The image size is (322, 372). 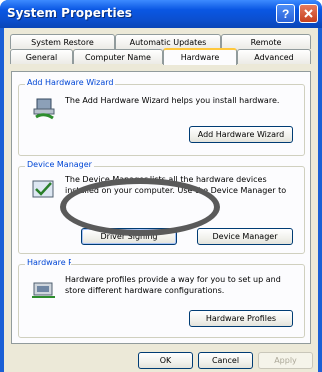 I want to click on close-icon, so click(x=308, y=13).